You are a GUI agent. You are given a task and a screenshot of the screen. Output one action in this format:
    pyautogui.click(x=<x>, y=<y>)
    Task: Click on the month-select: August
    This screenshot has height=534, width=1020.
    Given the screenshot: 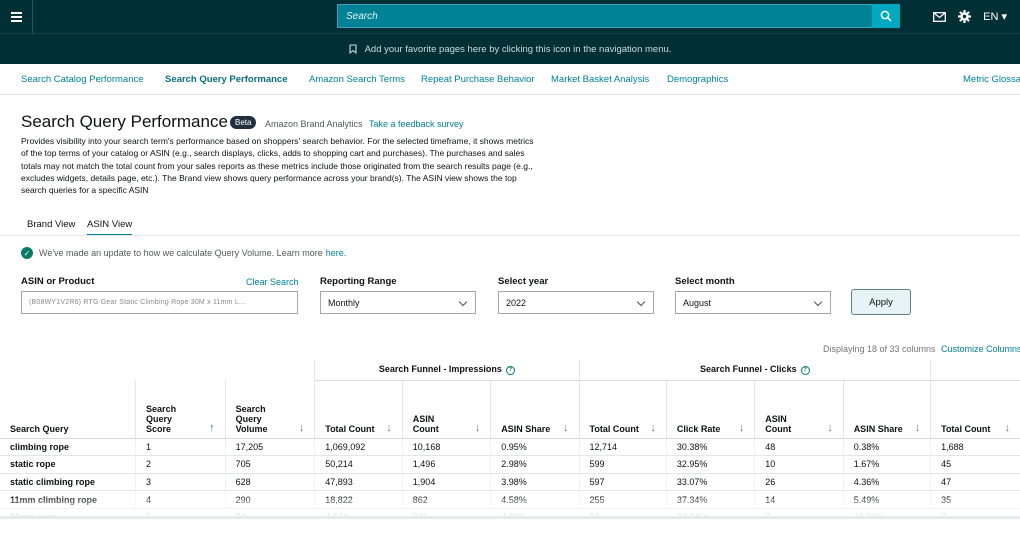 What is the action you would take?
    pyautogui.click(x=753, y=302)
    